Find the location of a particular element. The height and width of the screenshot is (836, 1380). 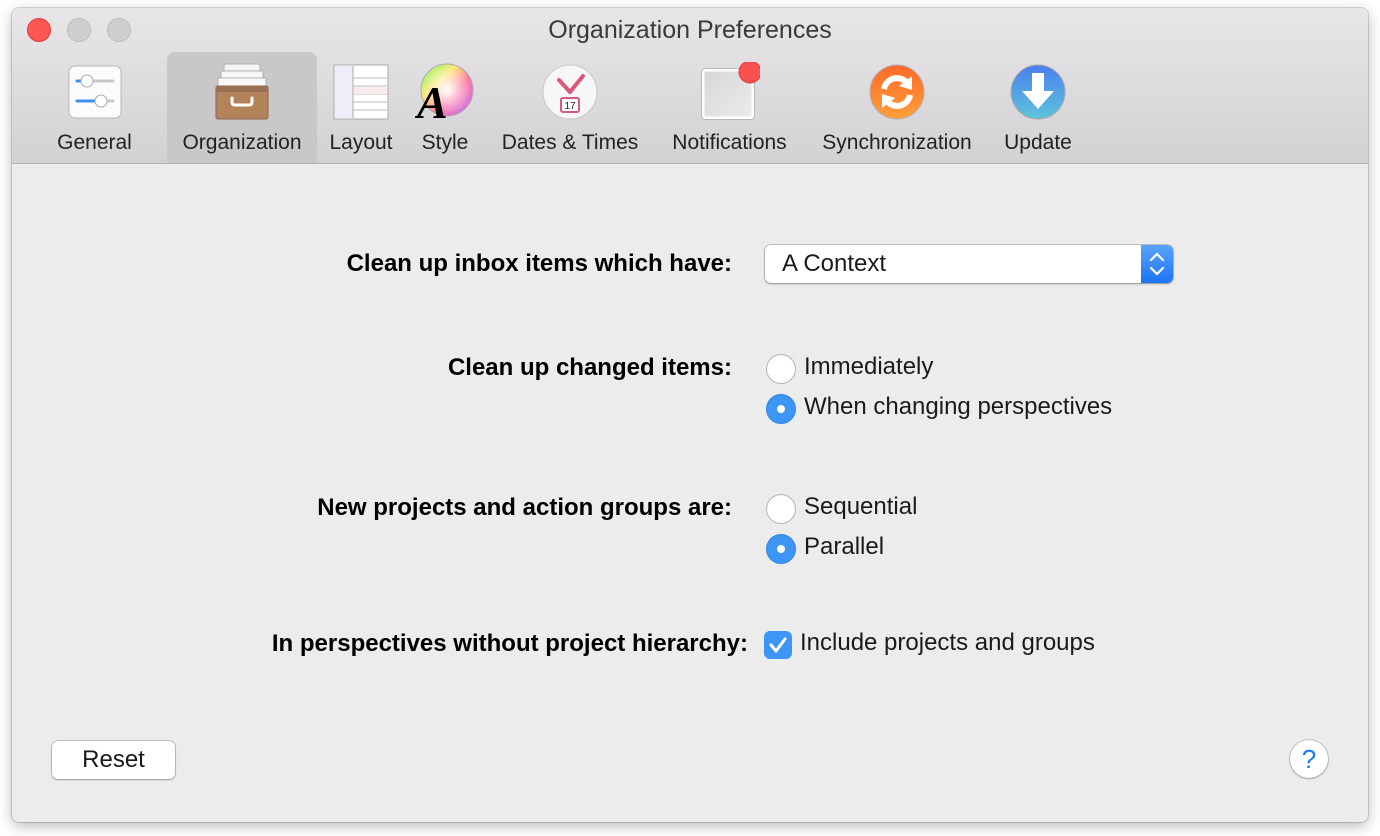

help-button: ? is located at coordinates (1309, 759).